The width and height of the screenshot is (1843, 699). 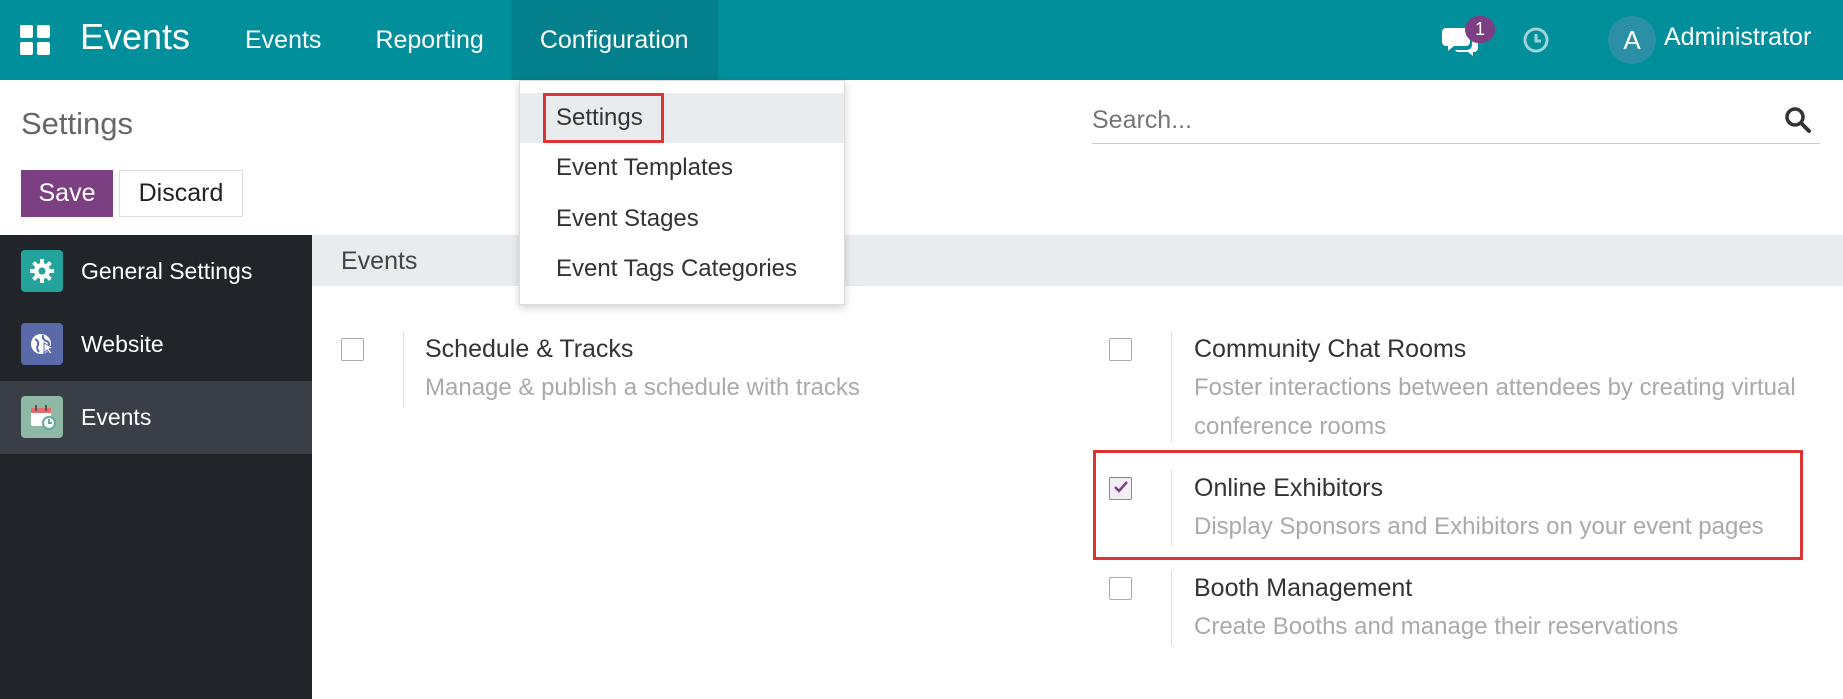 I want to click on event-calendar-icon, so click(x=42, y=417).